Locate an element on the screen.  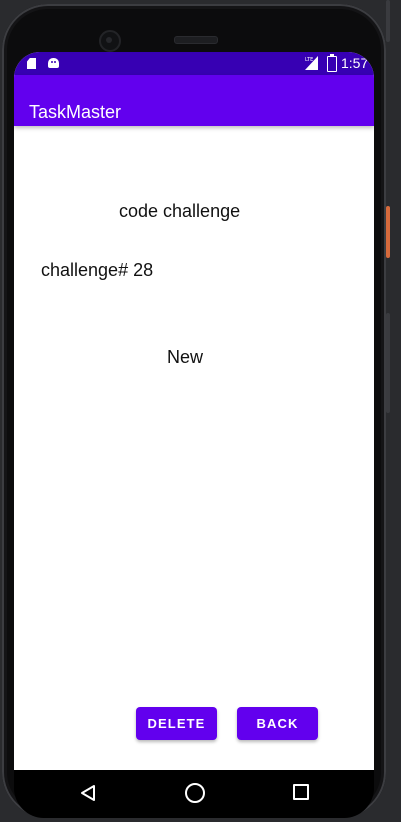
battery-icon is located at coordinates (332, 63).